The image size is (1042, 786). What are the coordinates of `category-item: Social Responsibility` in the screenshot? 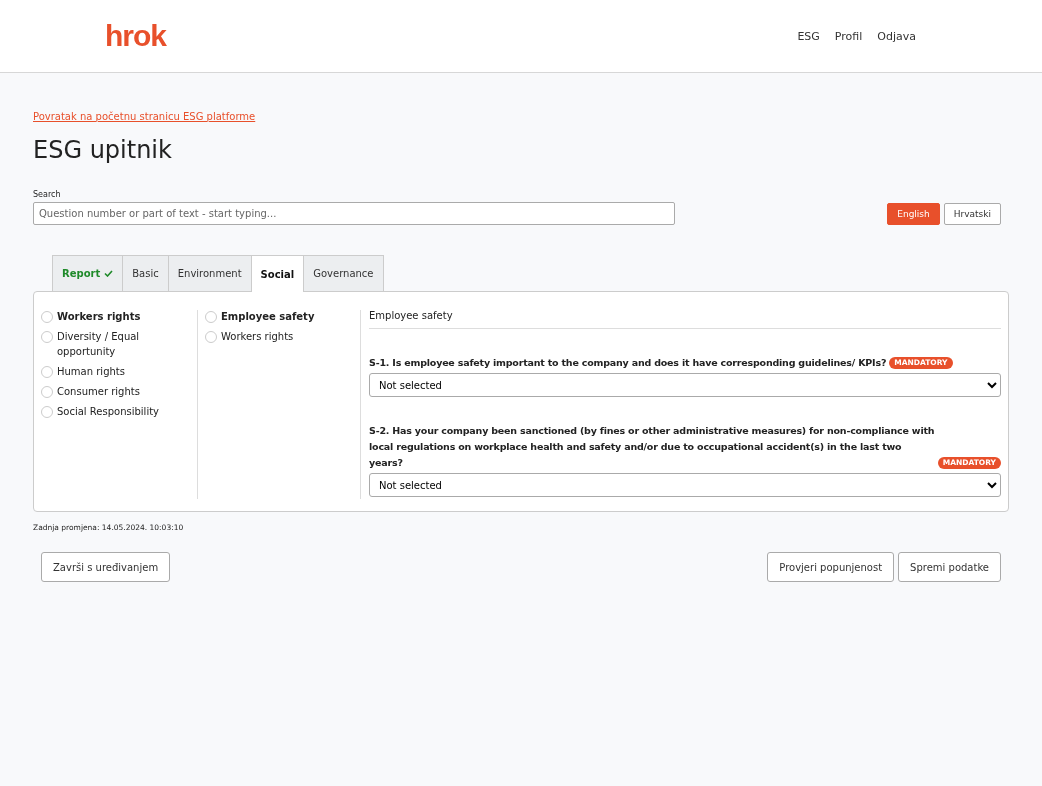 It's located at (108, 411).